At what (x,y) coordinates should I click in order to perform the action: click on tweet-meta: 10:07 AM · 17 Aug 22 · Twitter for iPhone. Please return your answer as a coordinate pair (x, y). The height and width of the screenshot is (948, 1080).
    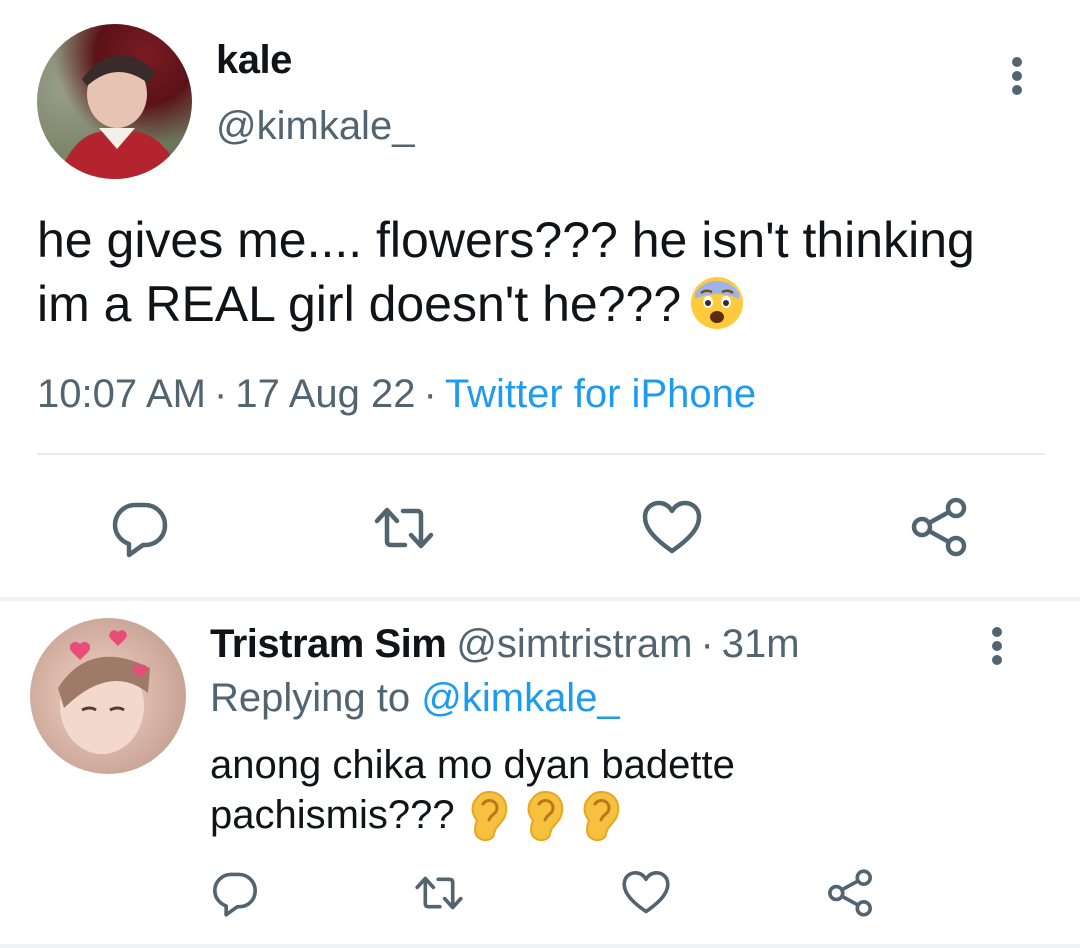
    Looking at the image, I should click on (396, 394).